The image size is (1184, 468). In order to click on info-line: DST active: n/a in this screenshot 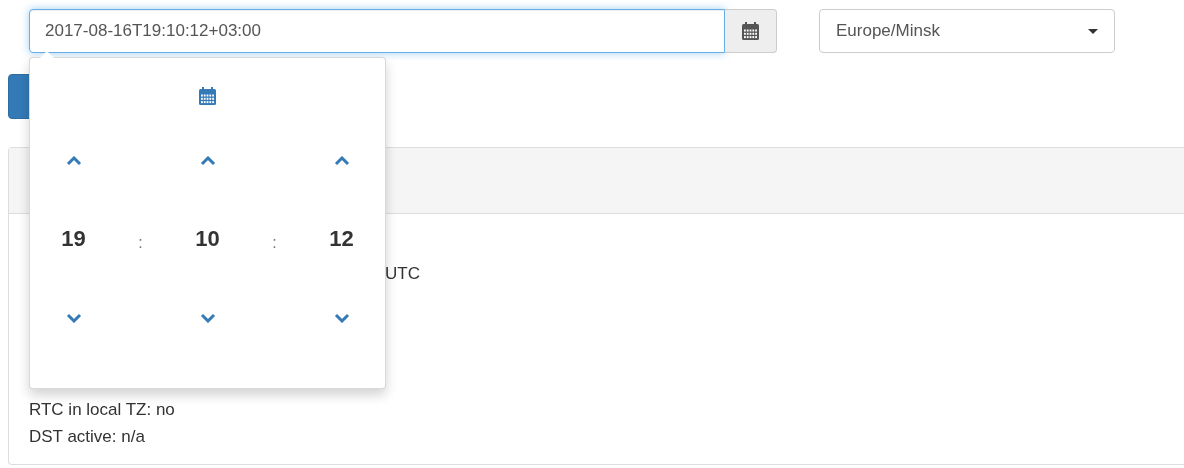, I will do `click(87, 437)`.